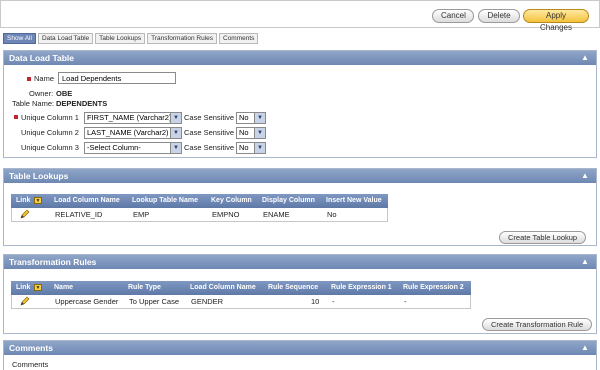 The image size is (600, 370). What do you see at coordinates (300, 262) in the screenshot?
I see `region-title: Transformation Rules` at bounding box center [300, 262].